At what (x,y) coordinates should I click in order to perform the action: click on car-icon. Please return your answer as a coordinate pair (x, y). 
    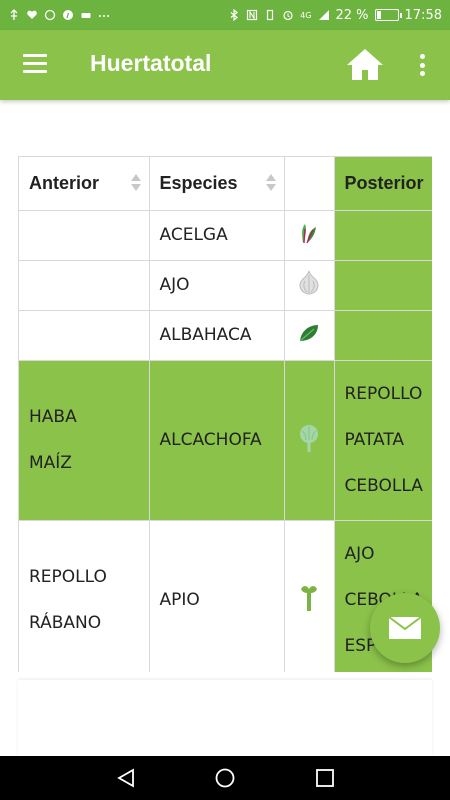
    Looking at the image, I should click on (86, 15).